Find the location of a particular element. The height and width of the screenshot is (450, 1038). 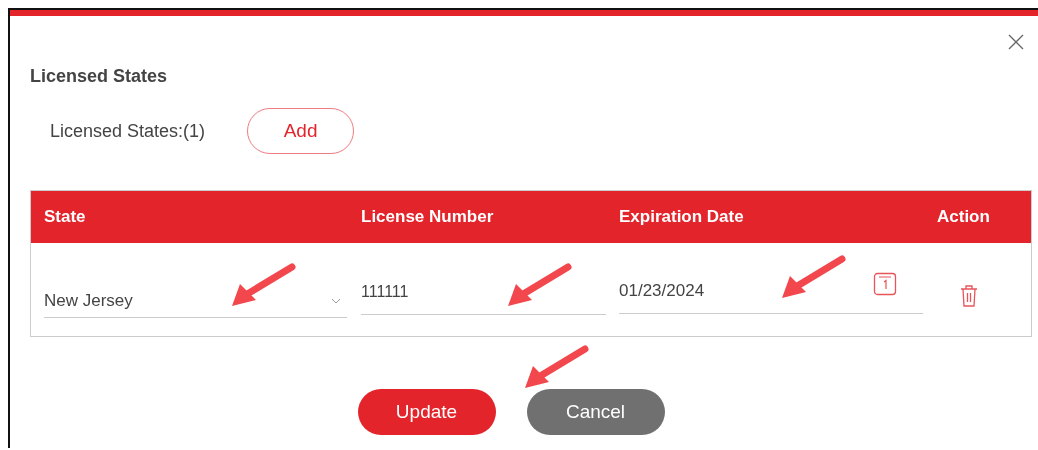

trash-icon is located at coordinates (969, 295).